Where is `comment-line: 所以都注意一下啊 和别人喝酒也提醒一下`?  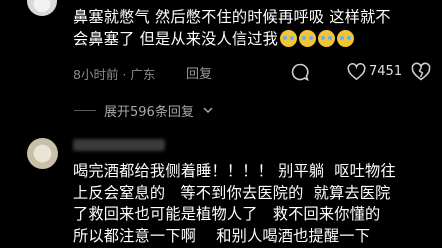 comment-line: 所以都注意一下啊 和别人喝酒也提醒一下 is located at coordinates (222, 235).